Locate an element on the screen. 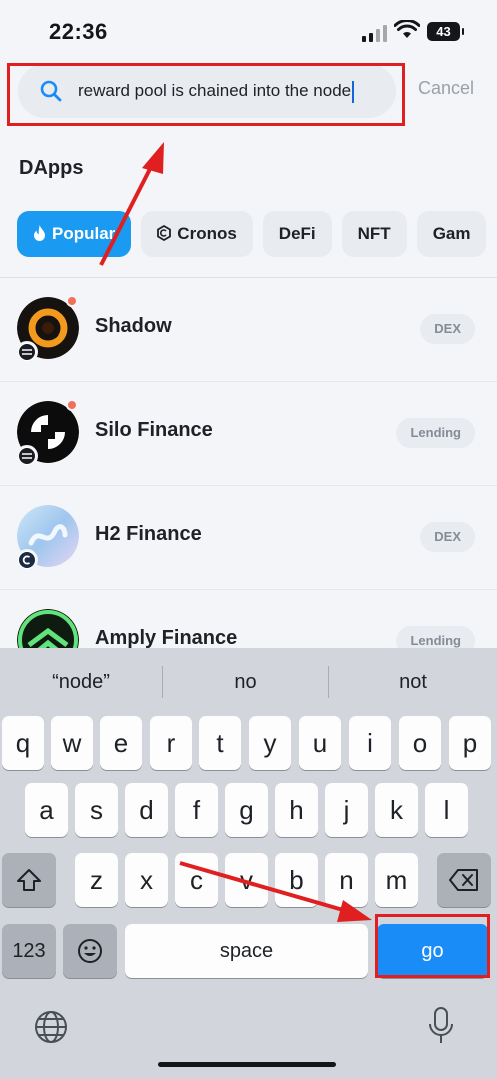 The height and width of the screenshot is (1079, 497). emoji-icon is located at coordinates (90, 951).